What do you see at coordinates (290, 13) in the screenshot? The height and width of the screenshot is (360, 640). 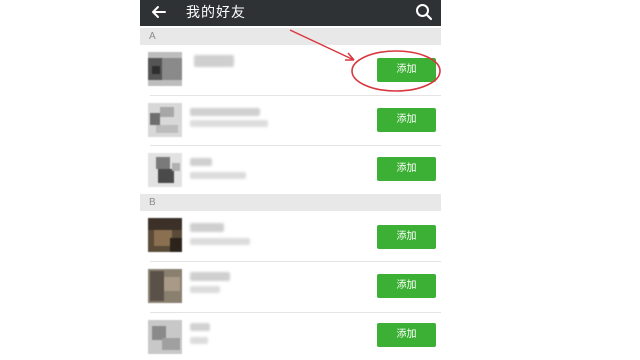 I see `top-bar: 我的好友` at bounding box center [290, 13].